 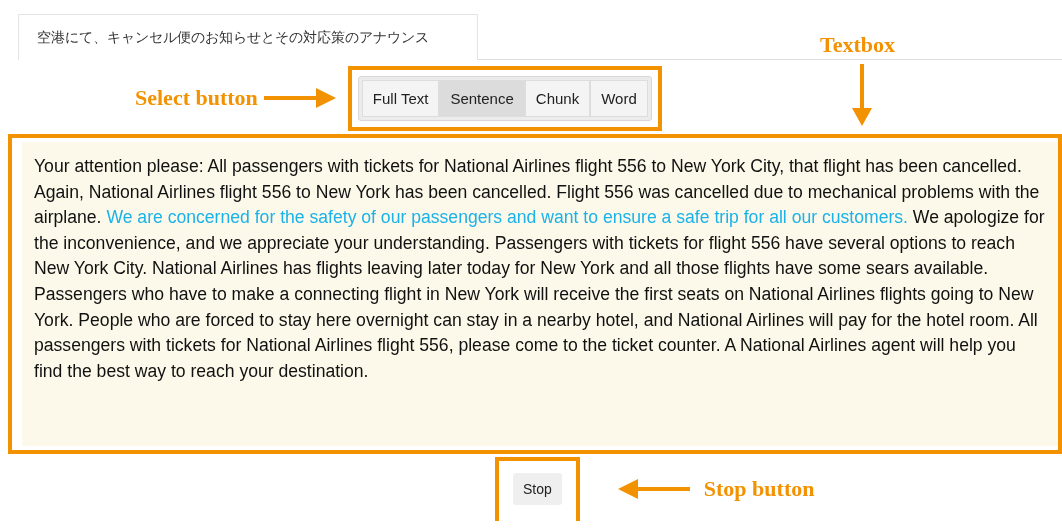 I want to click on stop-button: Stop, so click(x=537, y=489).